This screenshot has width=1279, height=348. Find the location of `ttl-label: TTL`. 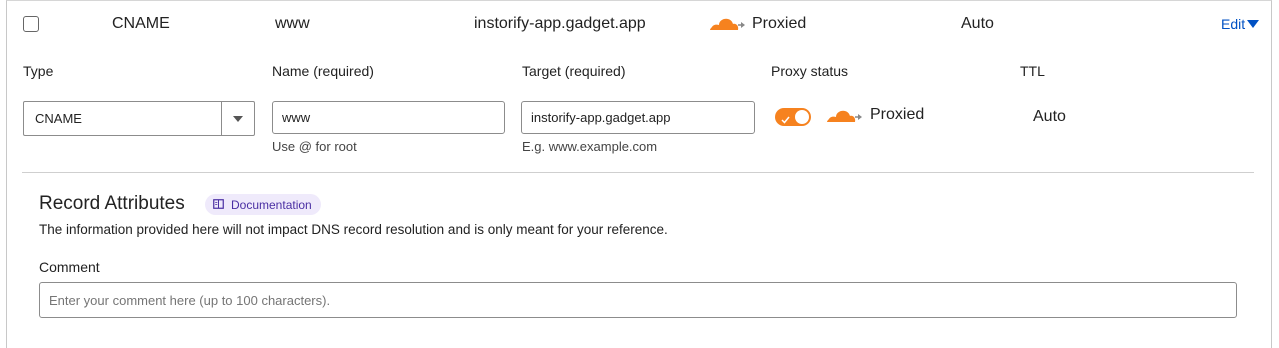

ttl-label: TTL is located at coordinates (1032, 71).